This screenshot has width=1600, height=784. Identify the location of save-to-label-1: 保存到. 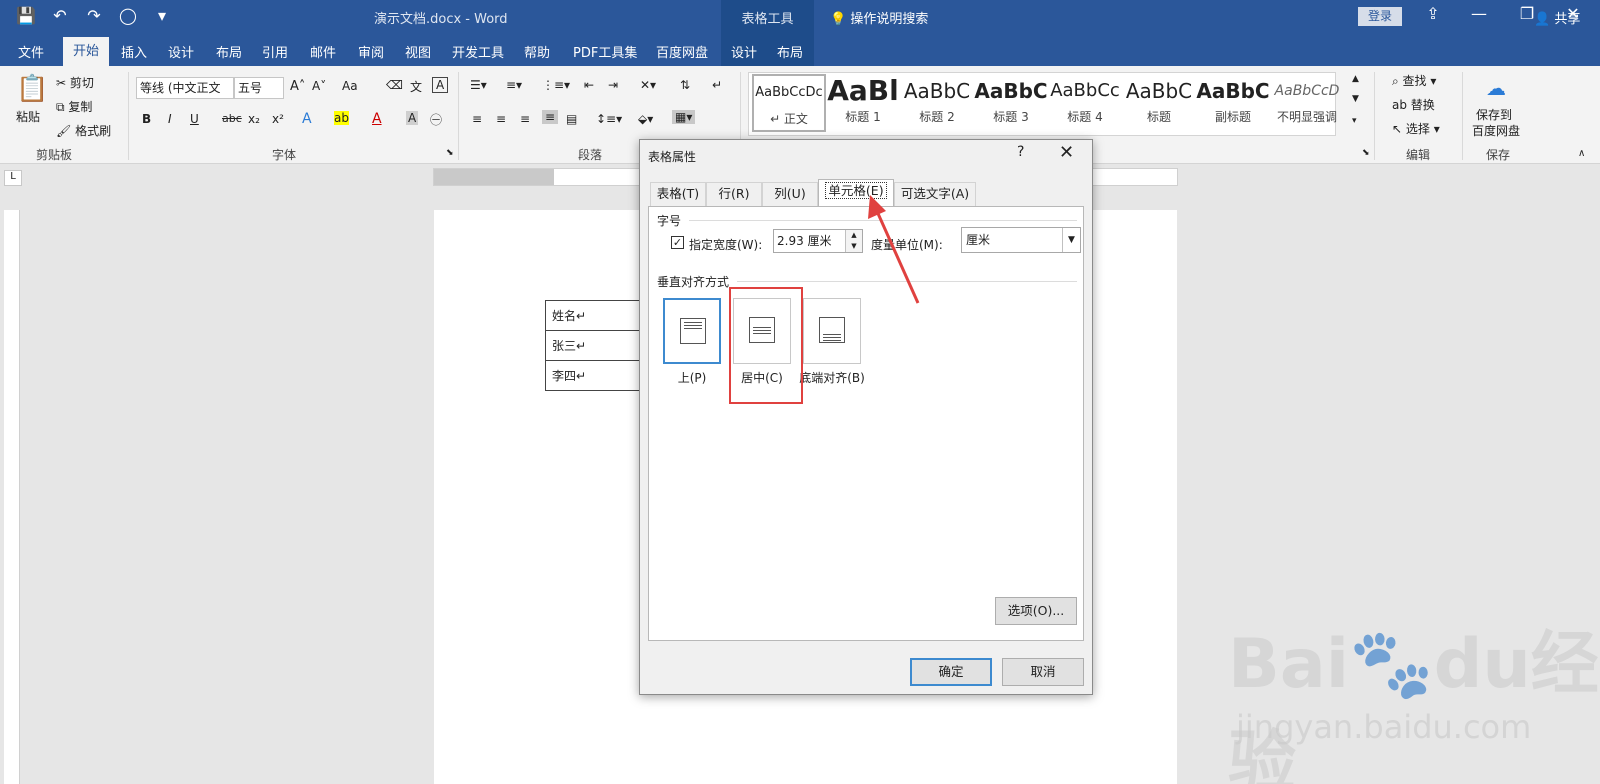
(1494, 114).